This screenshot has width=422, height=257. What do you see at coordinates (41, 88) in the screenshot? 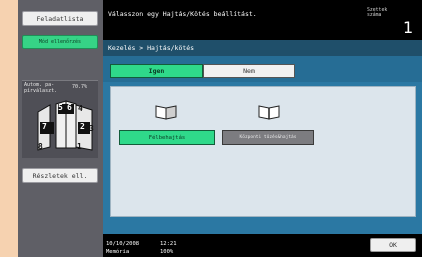
I see `paper-mode-label: Autom. pa-pírválaszt.` at bounding box center [41, 88].